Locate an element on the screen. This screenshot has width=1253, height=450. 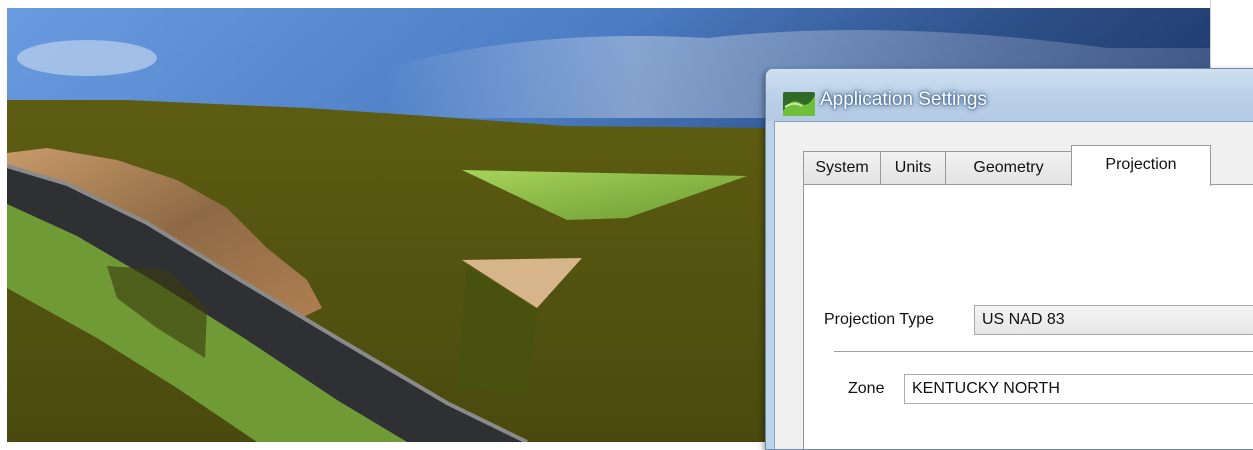
dialog-title: Application Settings is located at coordinates (903, 99).